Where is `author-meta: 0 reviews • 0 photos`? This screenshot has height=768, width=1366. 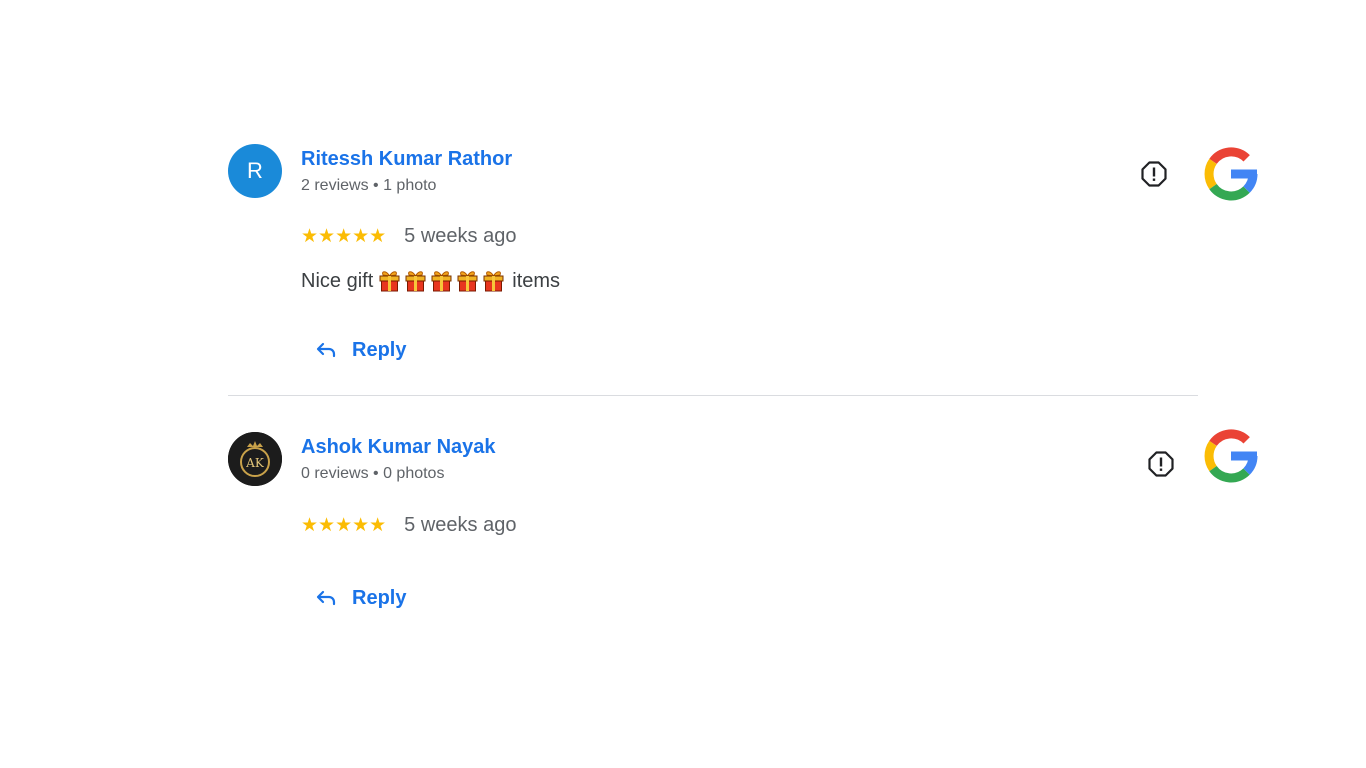 author-meta: 0 reviews • 0 photos is located at coordinates (373, 473).